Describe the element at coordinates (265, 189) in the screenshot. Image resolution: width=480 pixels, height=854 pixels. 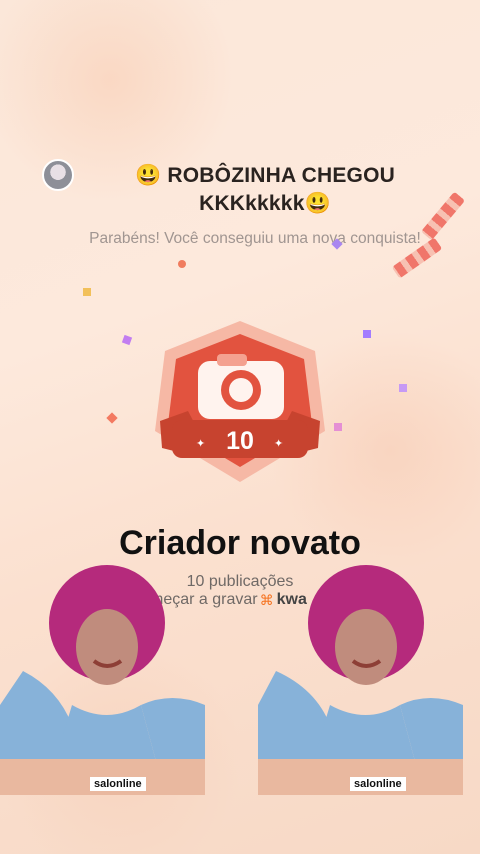
I see `page-title: 😃 ROBÔZINHA CHEGOU KKKkkkkk😃` at that location.